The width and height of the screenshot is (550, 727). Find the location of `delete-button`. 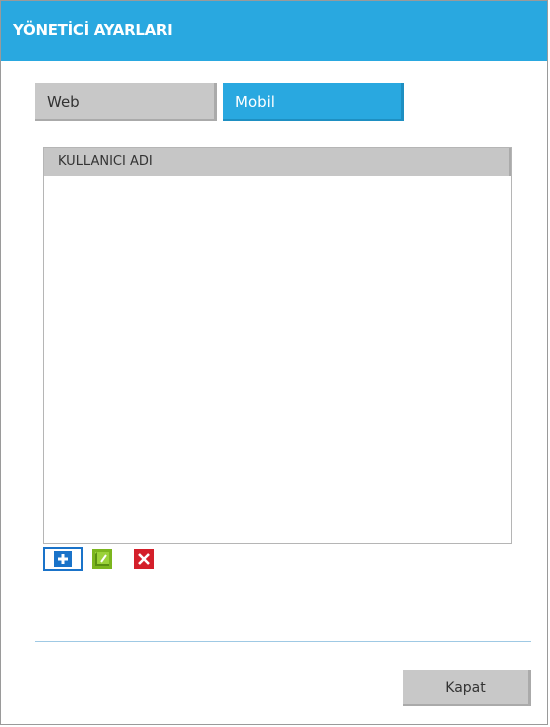

delete-button is located at coordinates (144, 559).